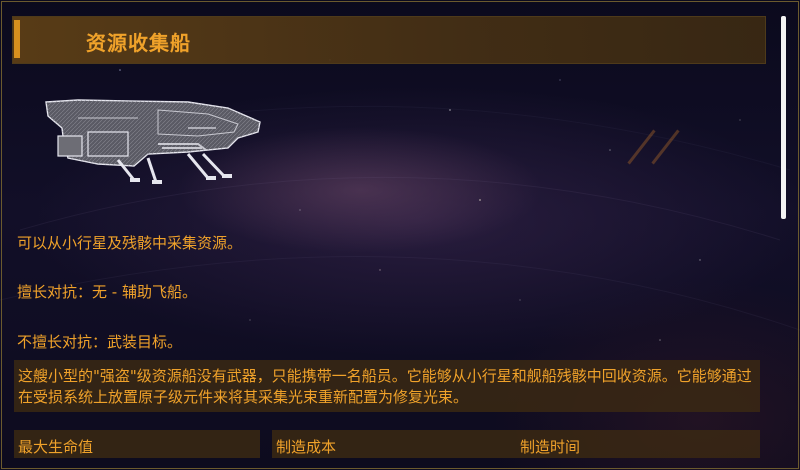 The width and height of the screenshot is (800, 470). What do you see at coordinates (56, 447) in the screenshot?
I see `max-hp-label: 最大生命值` at bounding box center [56, 447].